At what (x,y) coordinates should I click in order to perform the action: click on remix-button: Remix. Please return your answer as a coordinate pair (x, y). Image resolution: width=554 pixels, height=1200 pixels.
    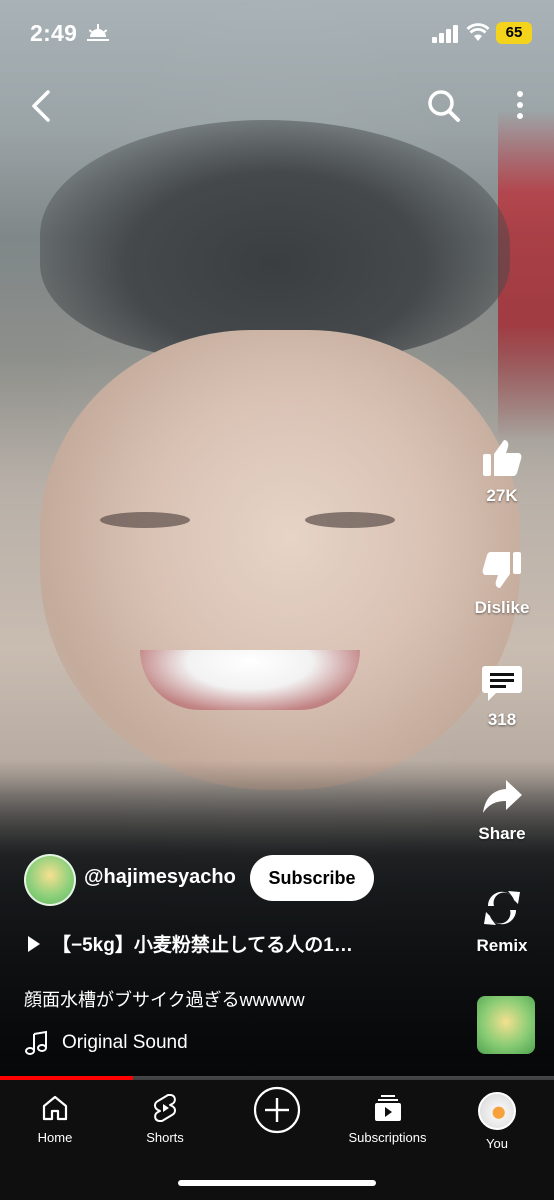
    Looking at the image, I should click on (502, 921).